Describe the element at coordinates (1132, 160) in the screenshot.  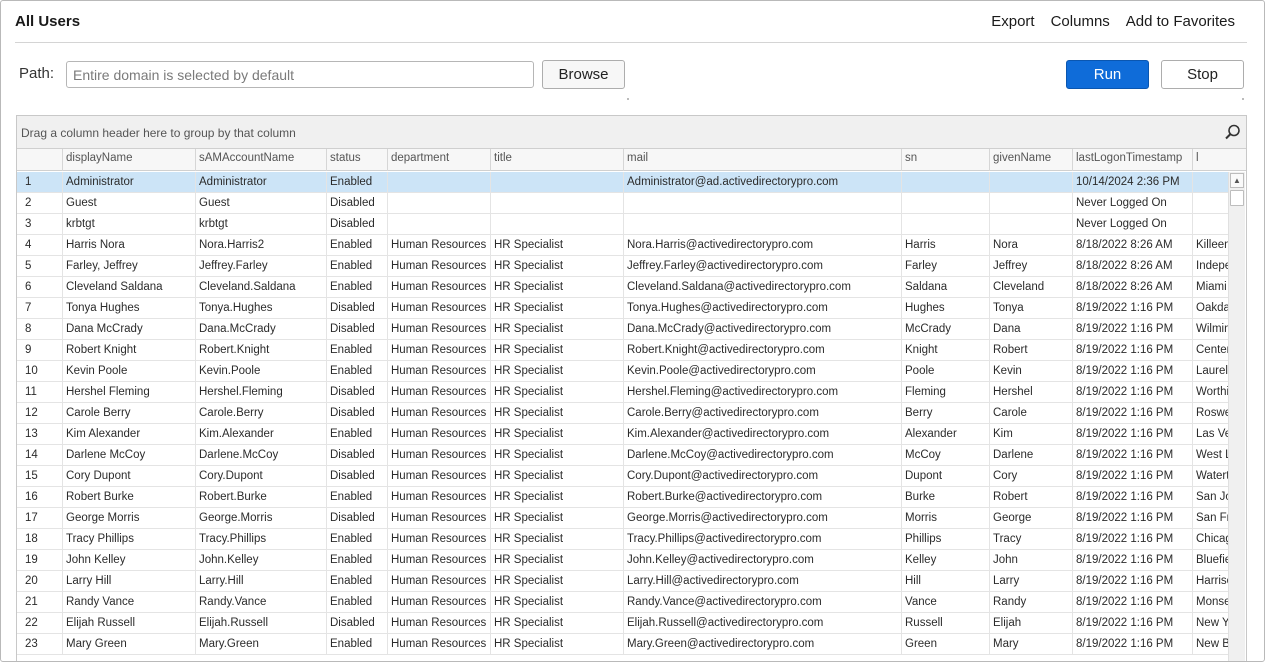
I see `column-header-lastLogonTimestamp: lastLogonTimestamp` at that location.